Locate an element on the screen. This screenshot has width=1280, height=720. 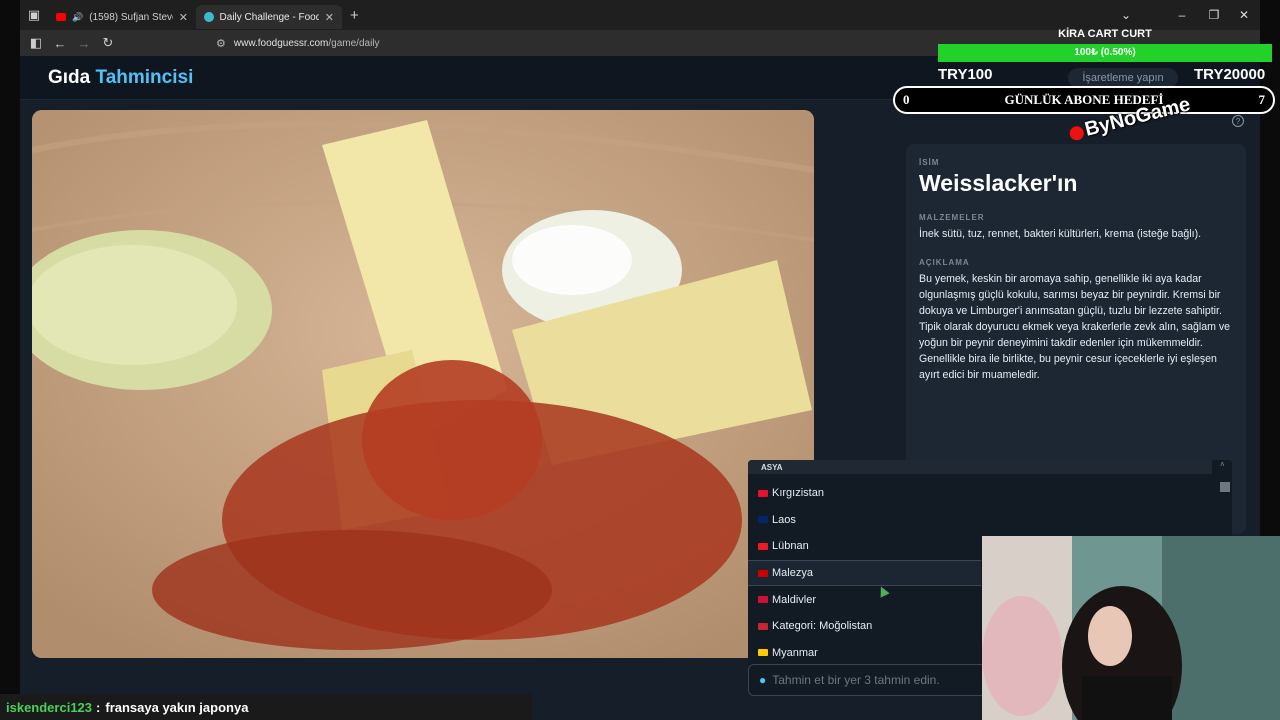
dropdown-item: Kategori: Moğolistan is located at coordinates (864, 626).